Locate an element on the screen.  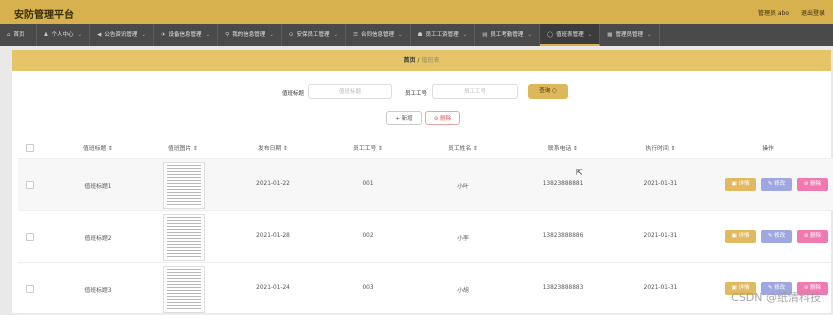
col-date: 发布日期 ⇕ is located at coordinates (273, 147).